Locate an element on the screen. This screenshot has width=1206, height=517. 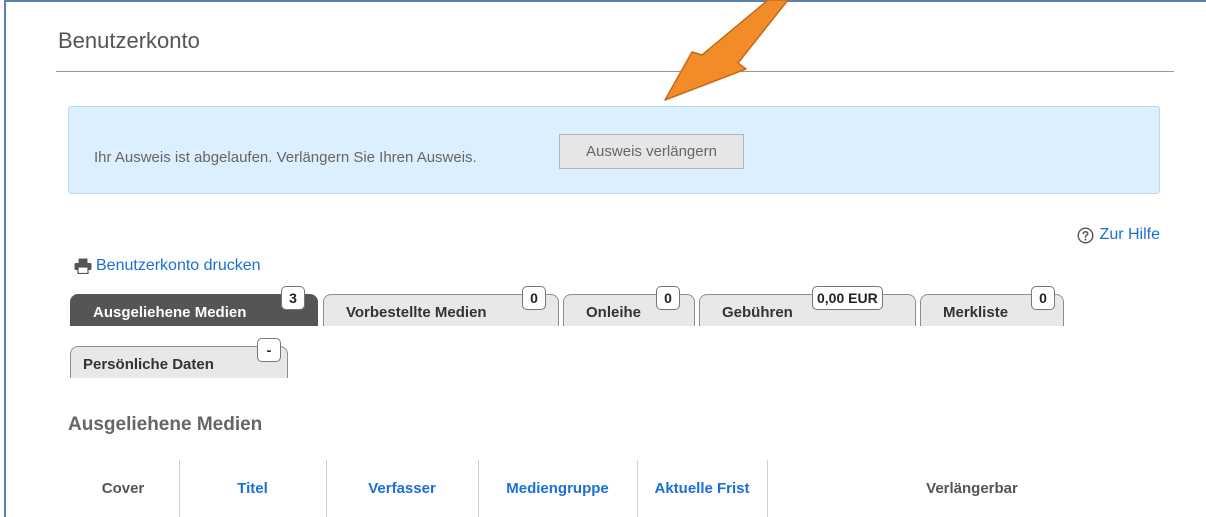
tab-label: Ausgeliehene Medien is located at coordinates (170, 312).